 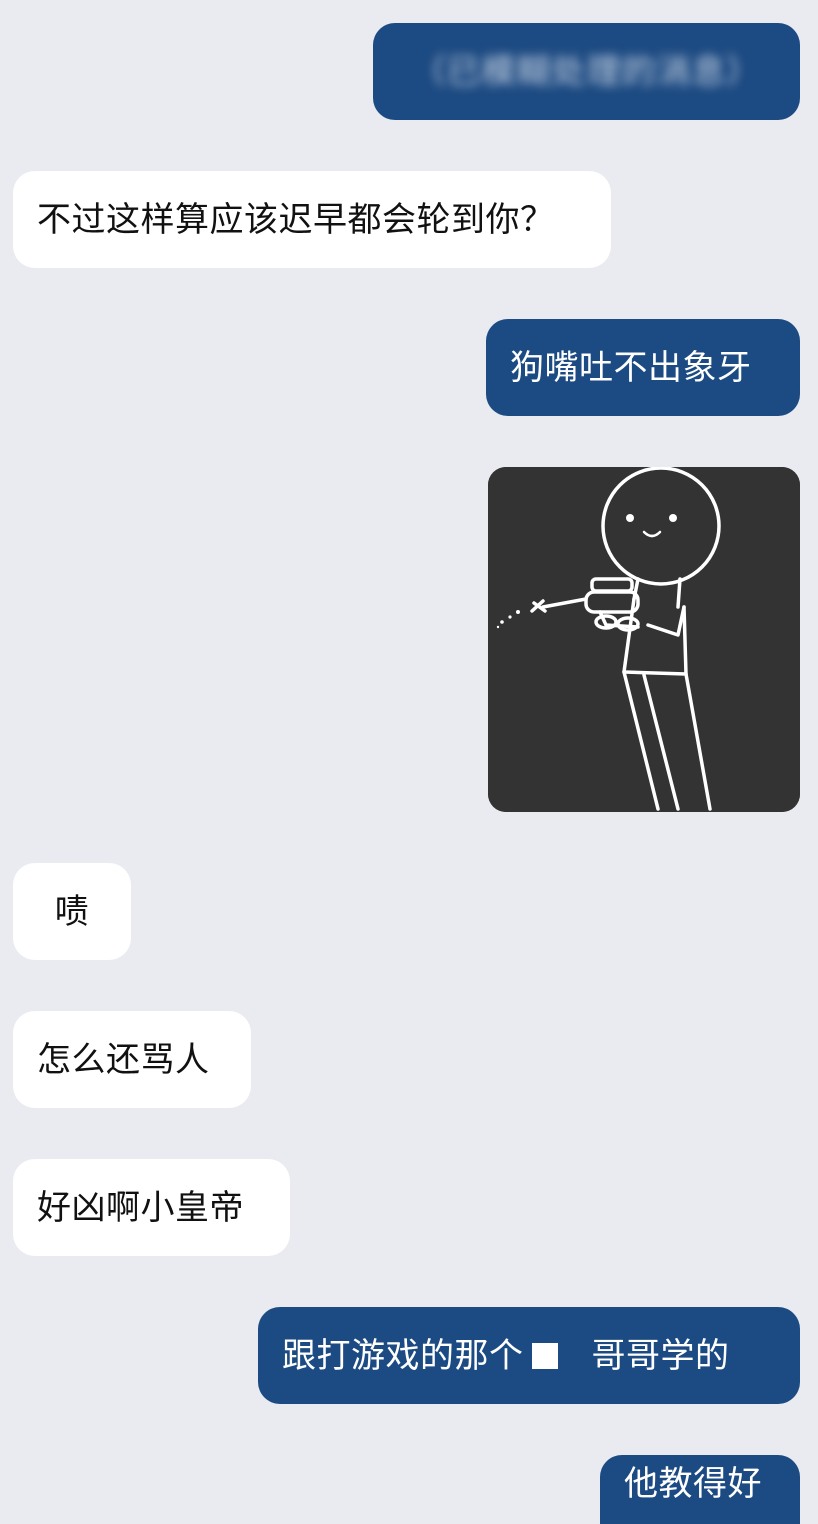 What do you see at coordinates (296, 219) in the screenshot?
I see `message-text: 不过这样算应该迟早都会轮到你？` at bounding box center [296, 219].